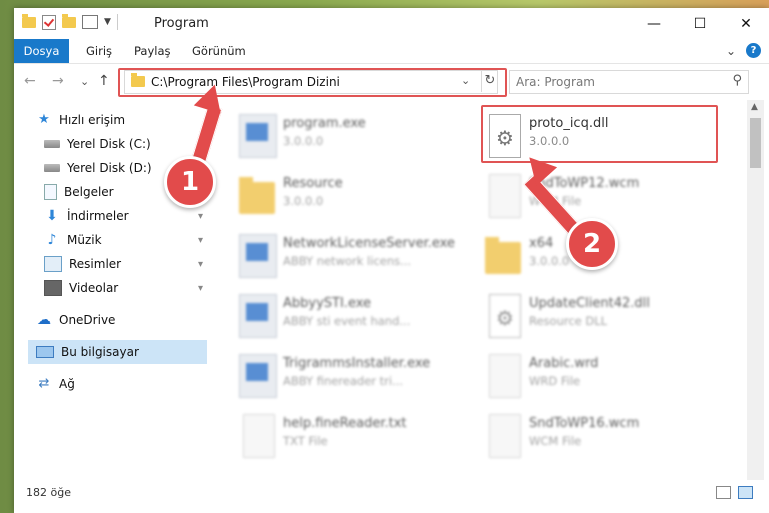  I want to click on expand-ribbon-chevron-icon: ⌄, so click(731, 51).